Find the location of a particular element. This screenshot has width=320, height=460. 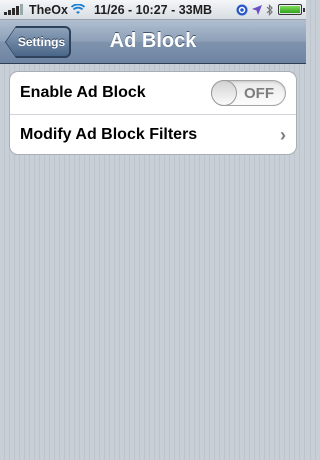

page-title: Ad Block is located at coordinates (153, 41).